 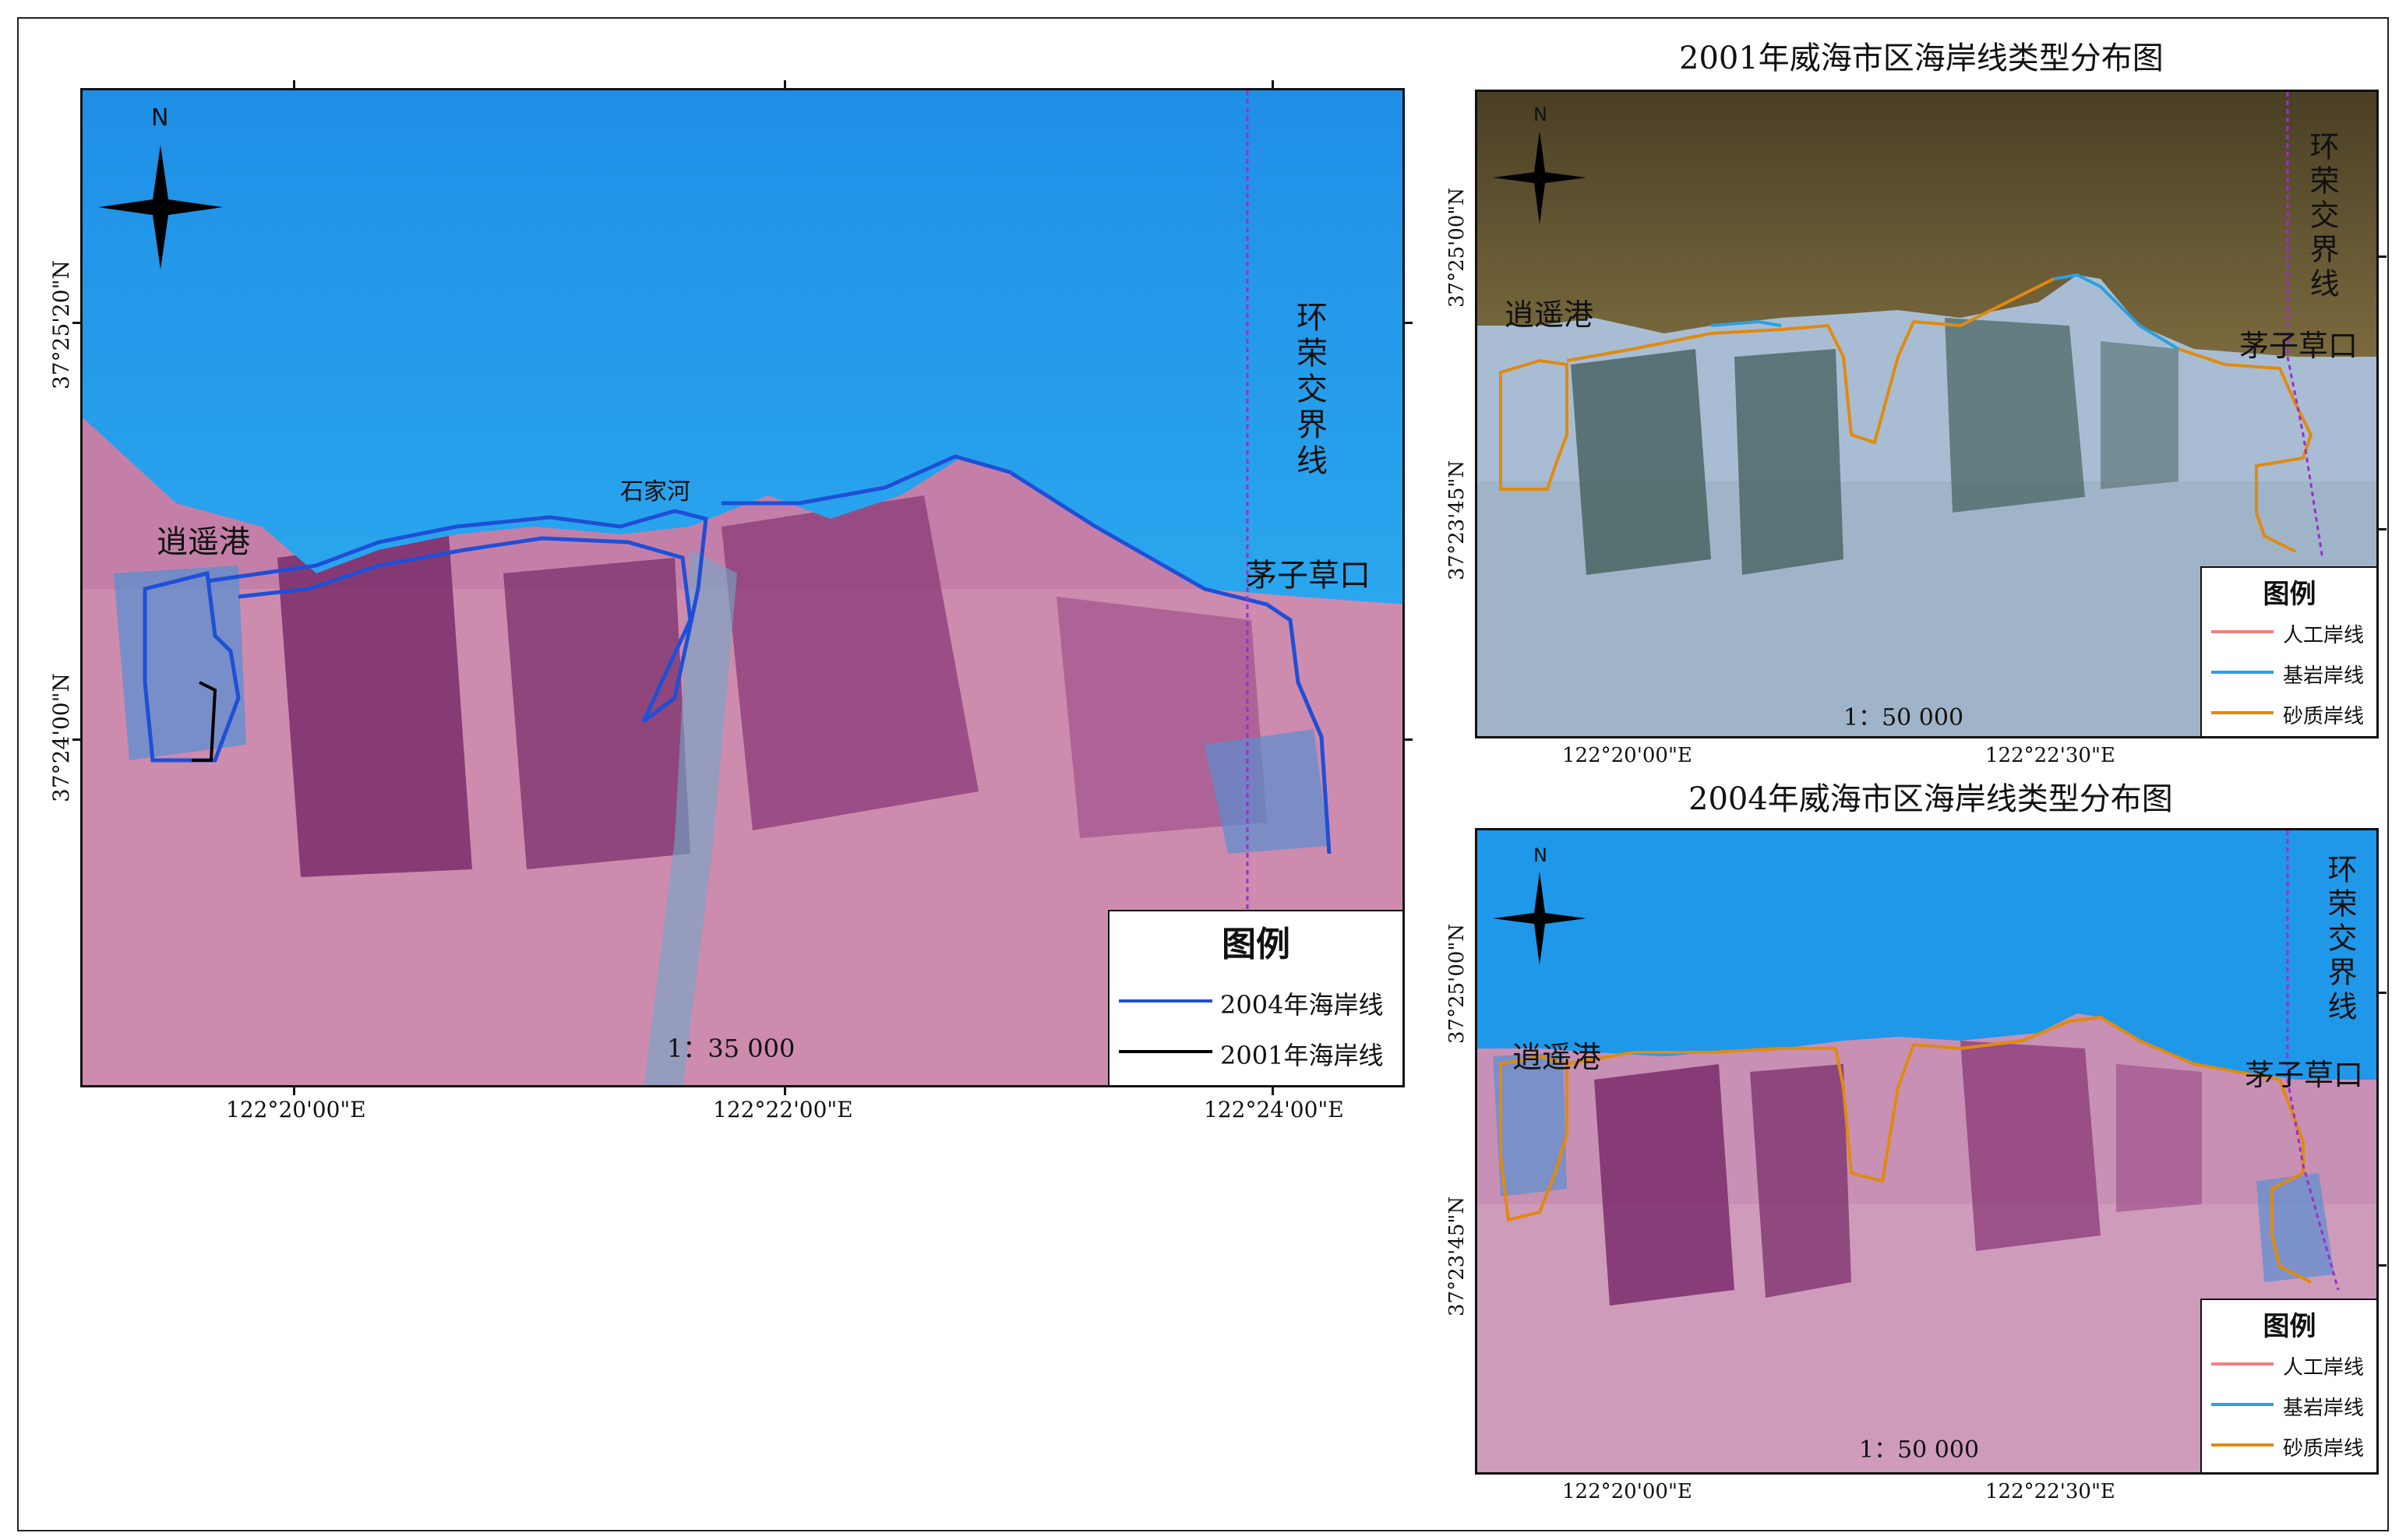 What do you see at coordinates (2288, 1385) in the screenshot?
I see `legend-2004: 图例 人工岸线 基岩岸线 砂质岸线` at bounding box center [2288, 1385].